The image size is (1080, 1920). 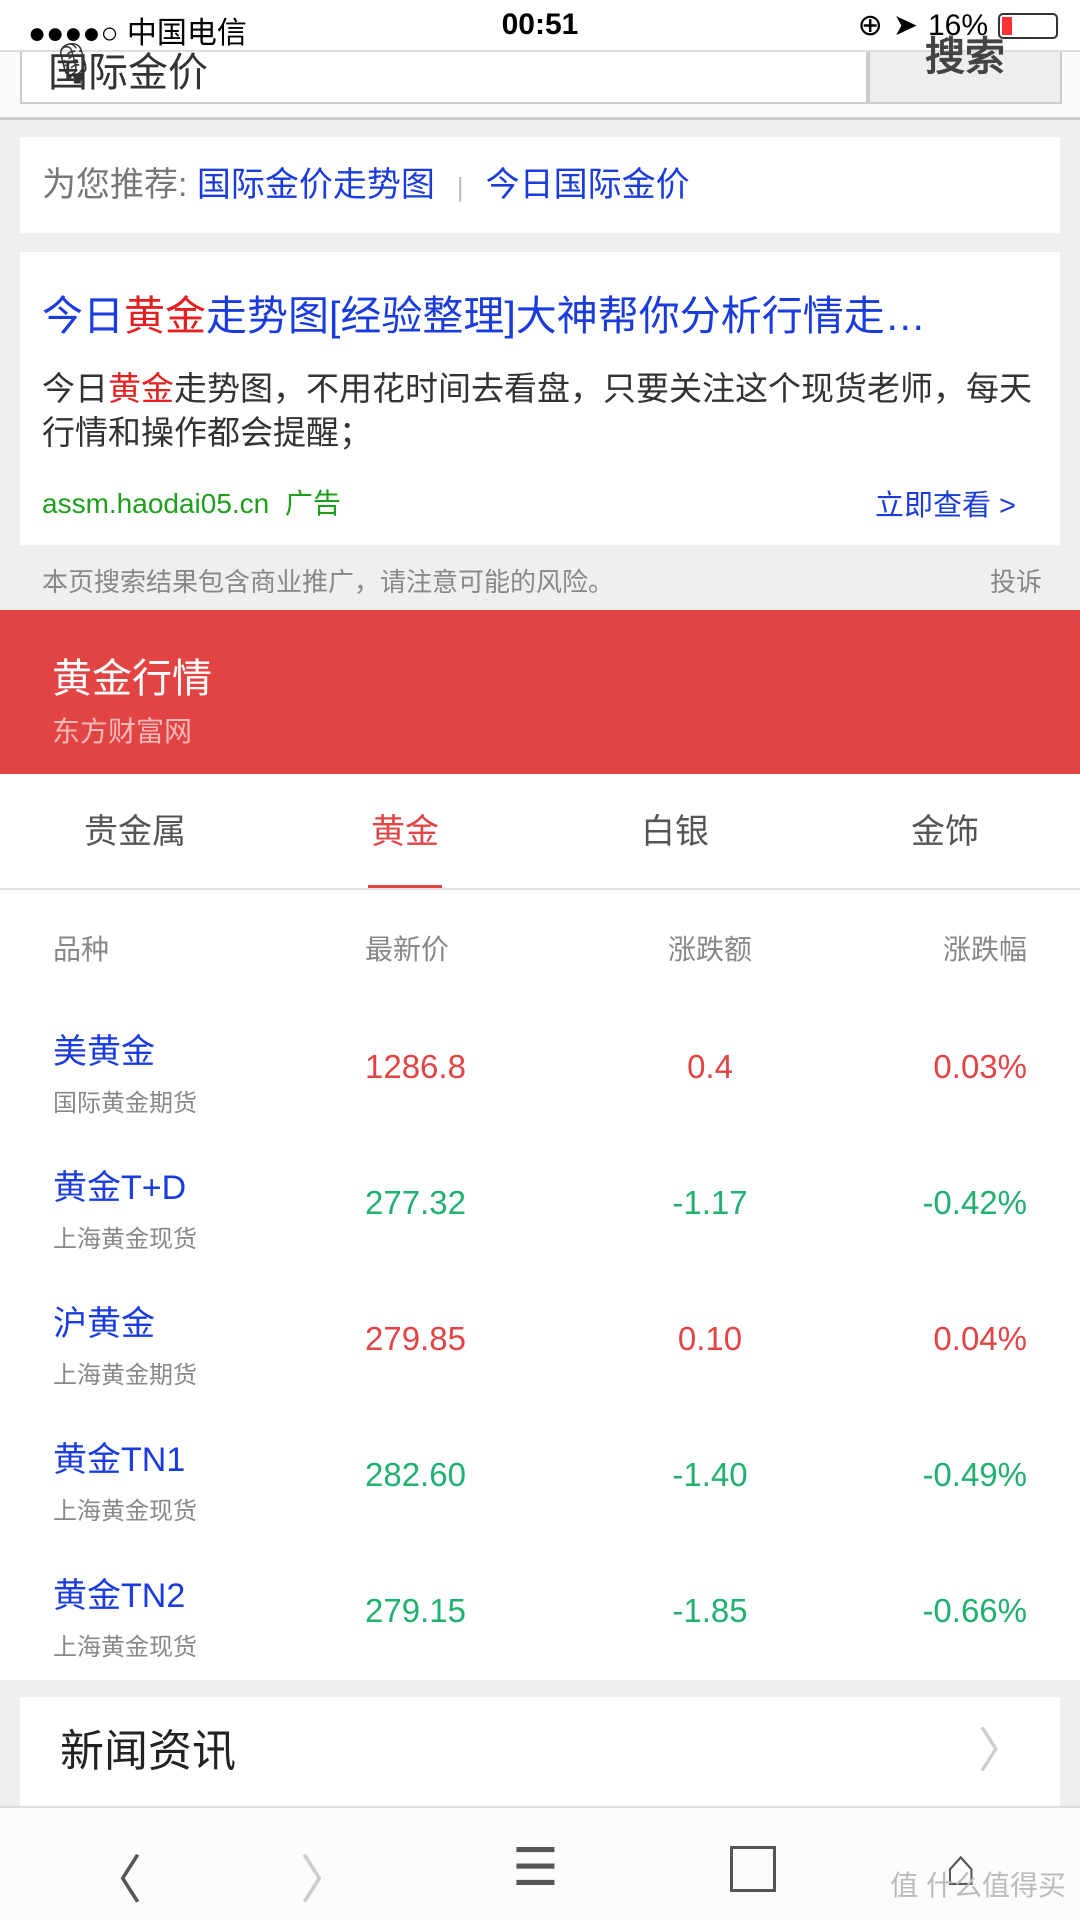 I want to click on col-header: 涨跌幅, so click(x=984, y=949).